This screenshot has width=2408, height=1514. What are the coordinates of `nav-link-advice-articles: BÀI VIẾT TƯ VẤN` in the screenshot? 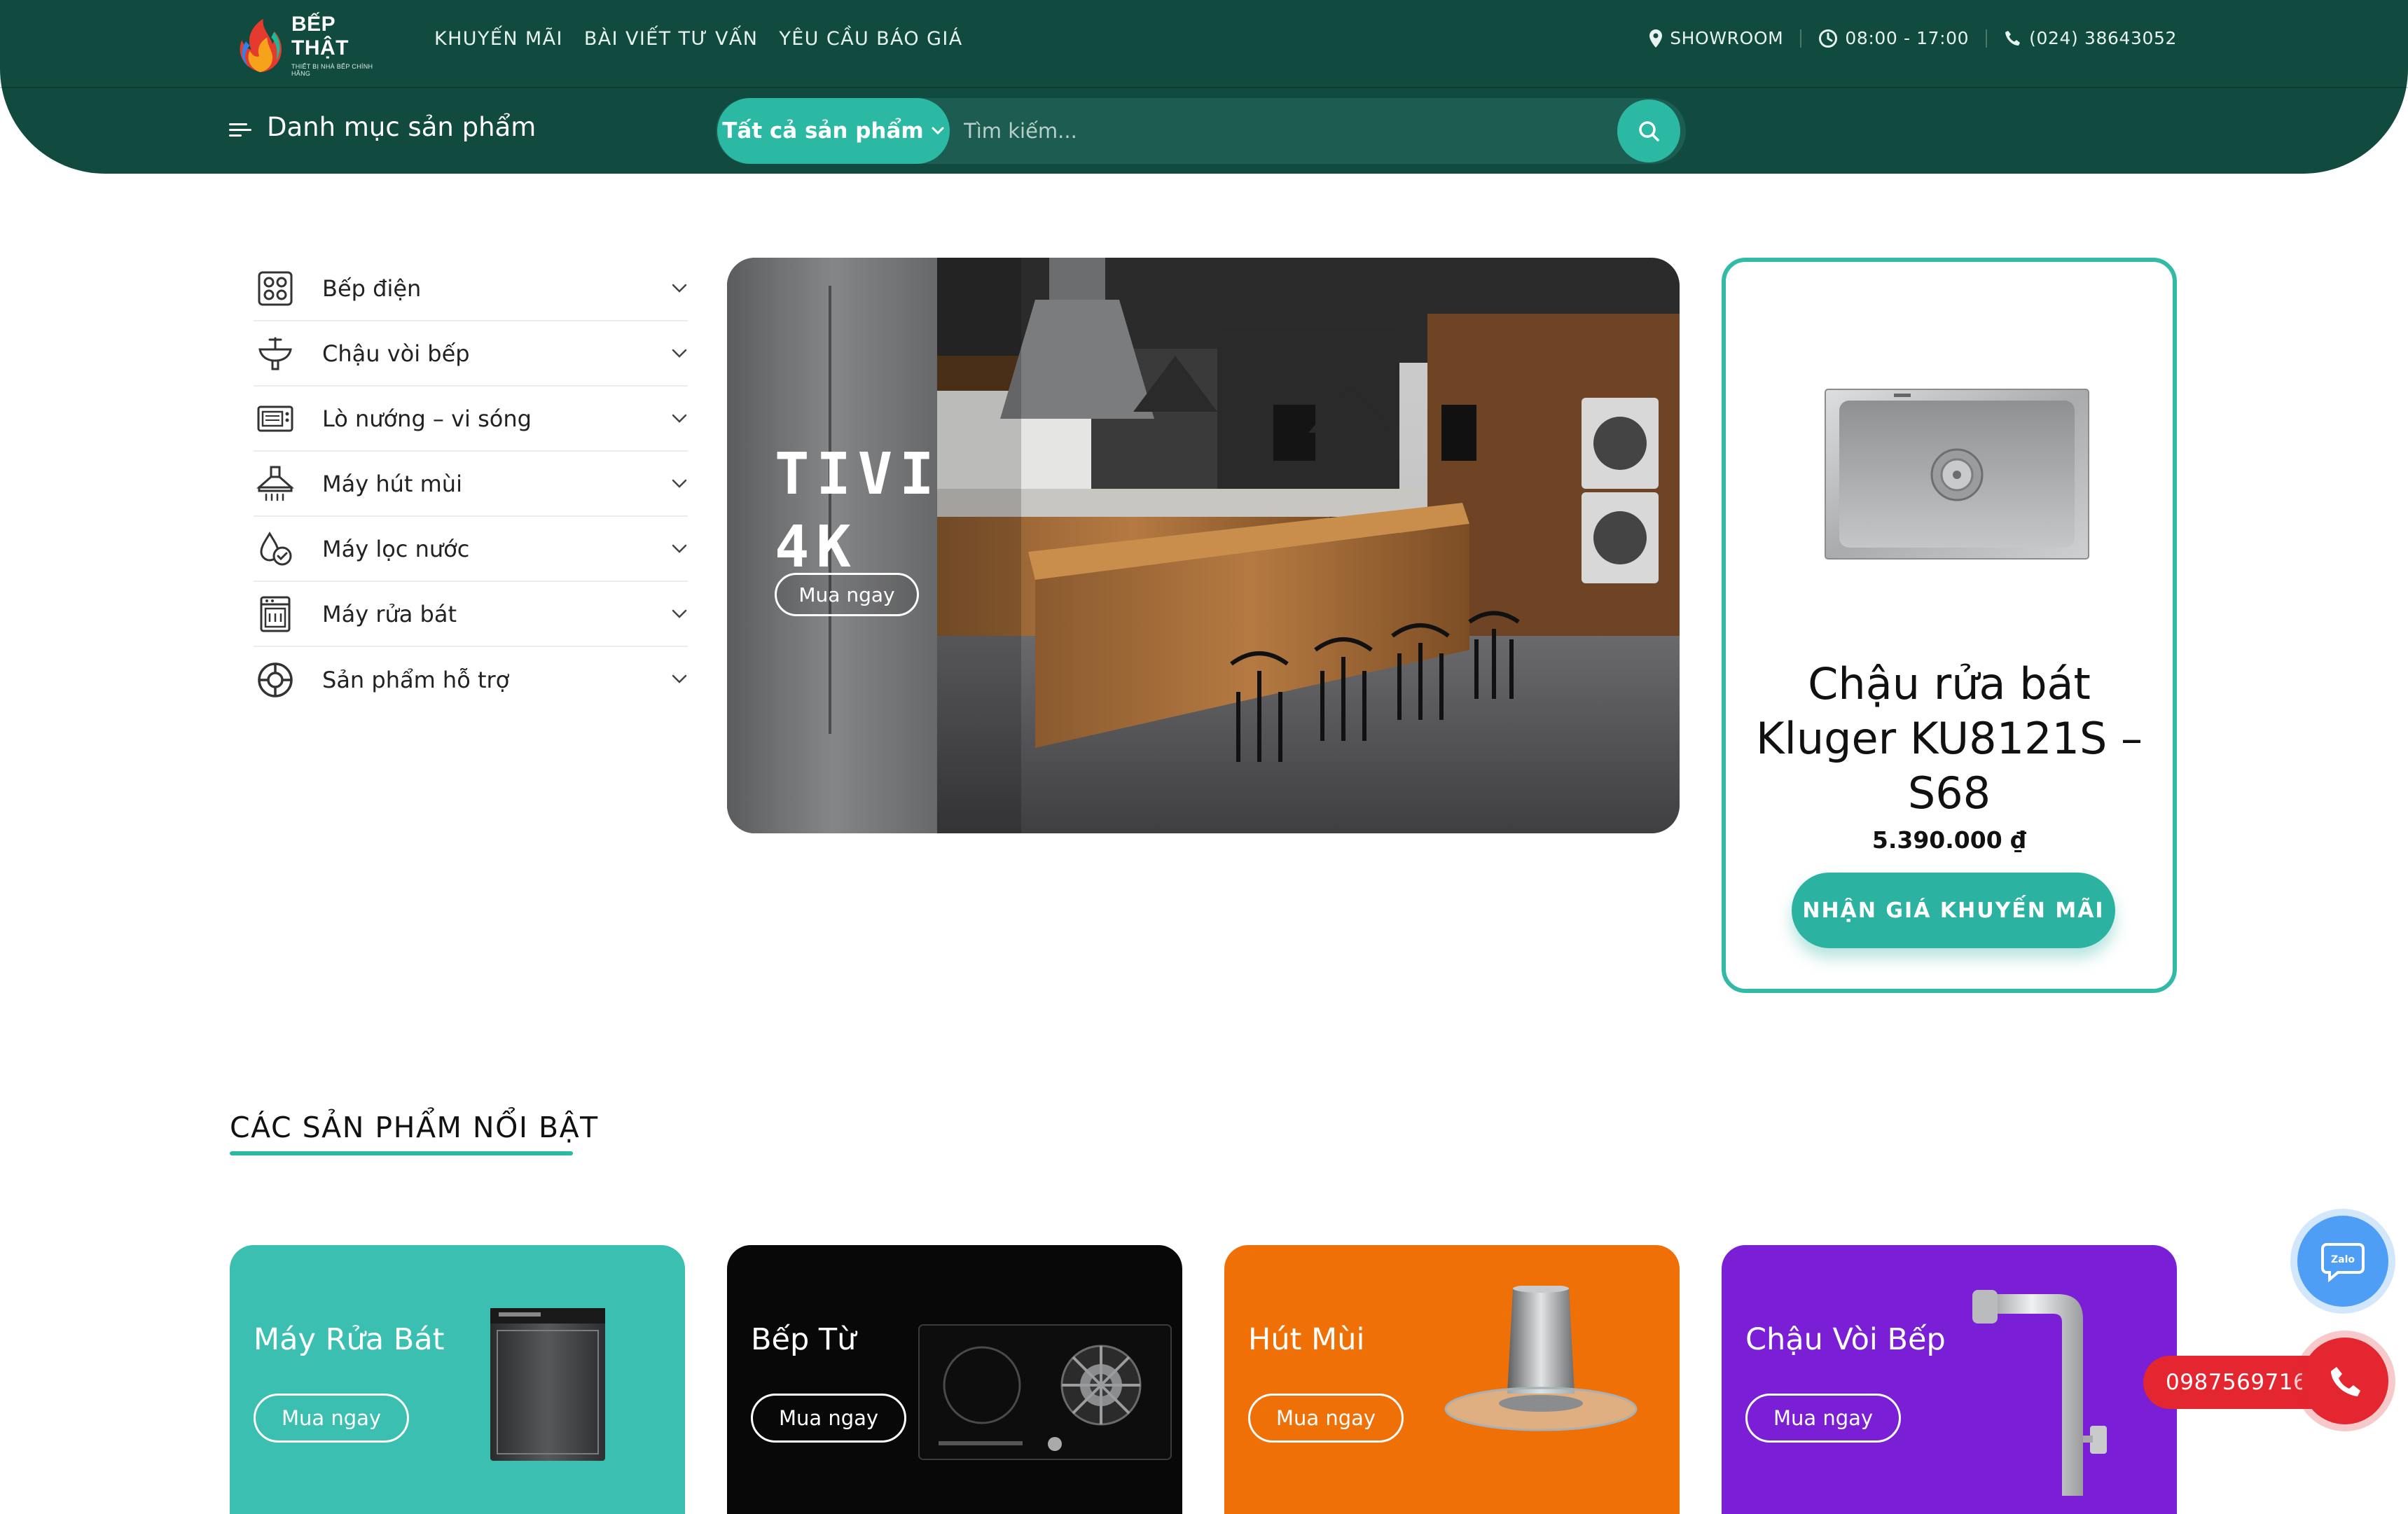 It's located at (671, 39).